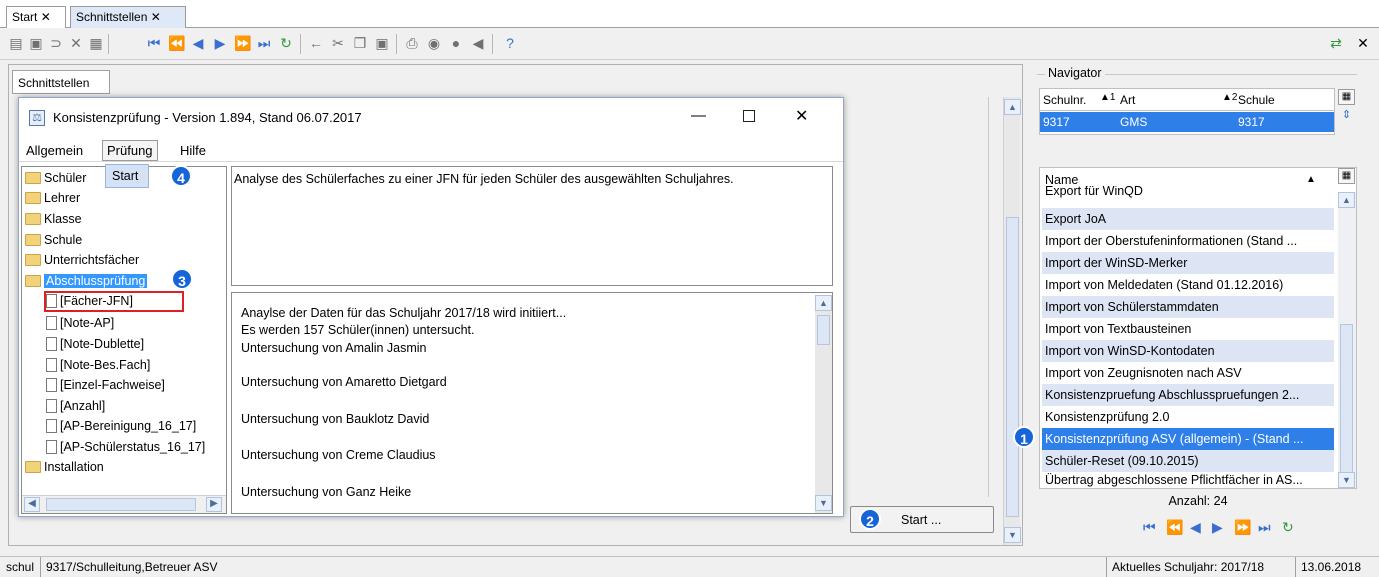  Describe the element at coordinates (823, 404) in the screenshot. I see `log-scrollbar: ▲ ▼` at that location.